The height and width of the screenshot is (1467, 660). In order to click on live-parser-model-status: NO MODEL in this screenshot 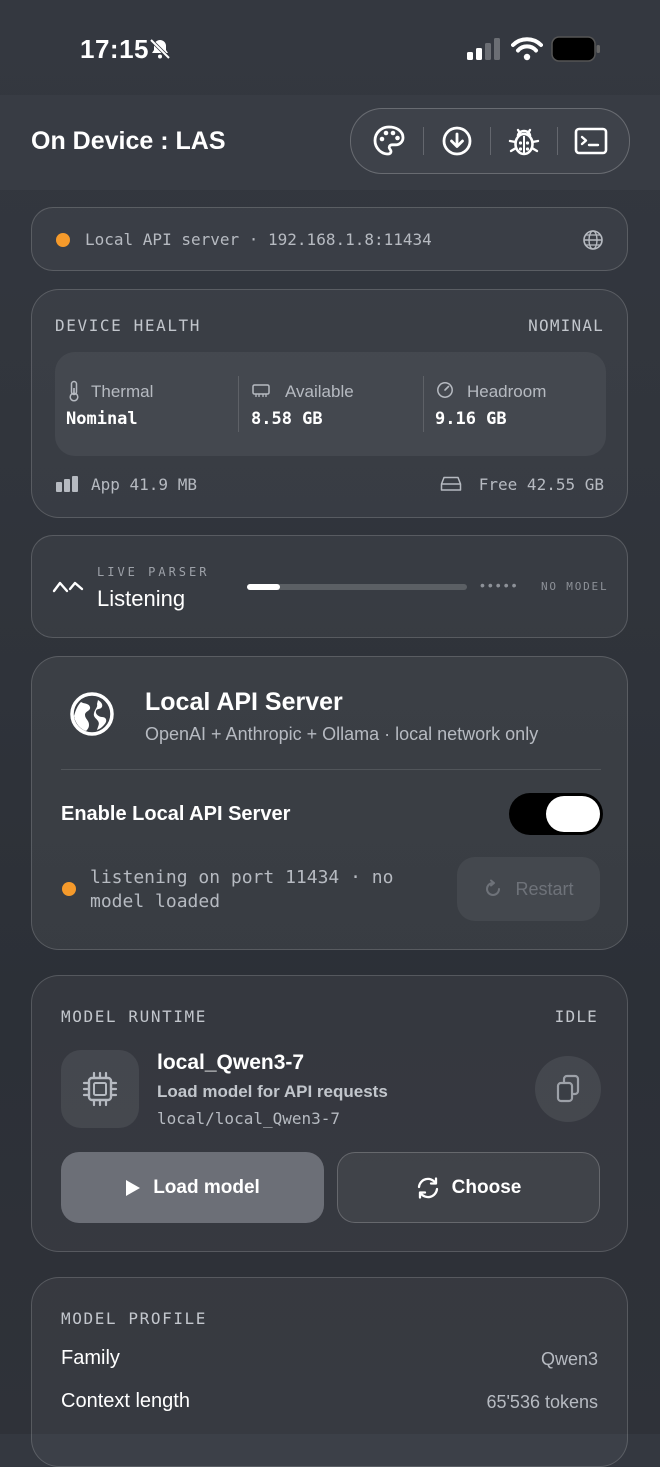, I will do `click(575, 586)`.